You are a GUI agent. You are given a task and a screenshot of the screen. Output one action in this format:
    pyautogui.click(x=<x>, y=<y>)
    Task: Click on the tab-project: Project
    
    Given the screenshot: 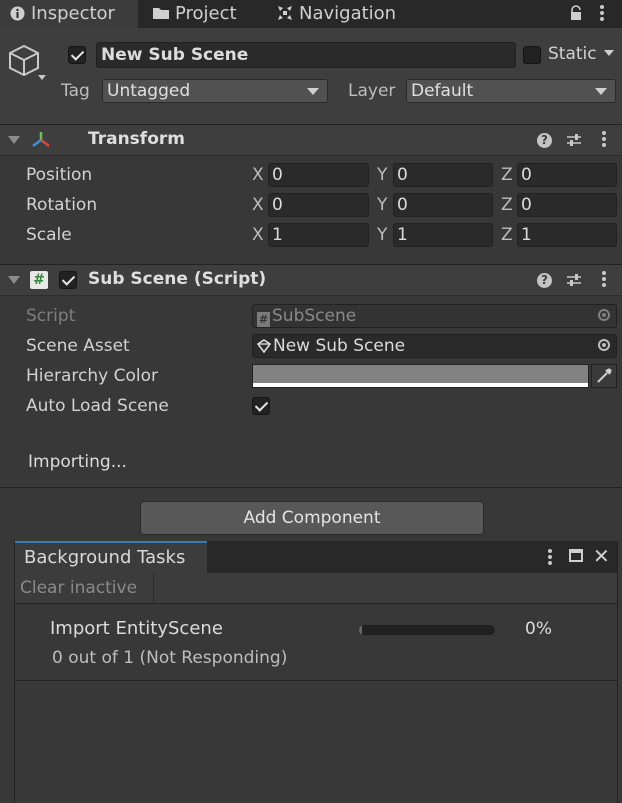 What is the action you would take?
    pyautogui.click(x=194, y=14)
    